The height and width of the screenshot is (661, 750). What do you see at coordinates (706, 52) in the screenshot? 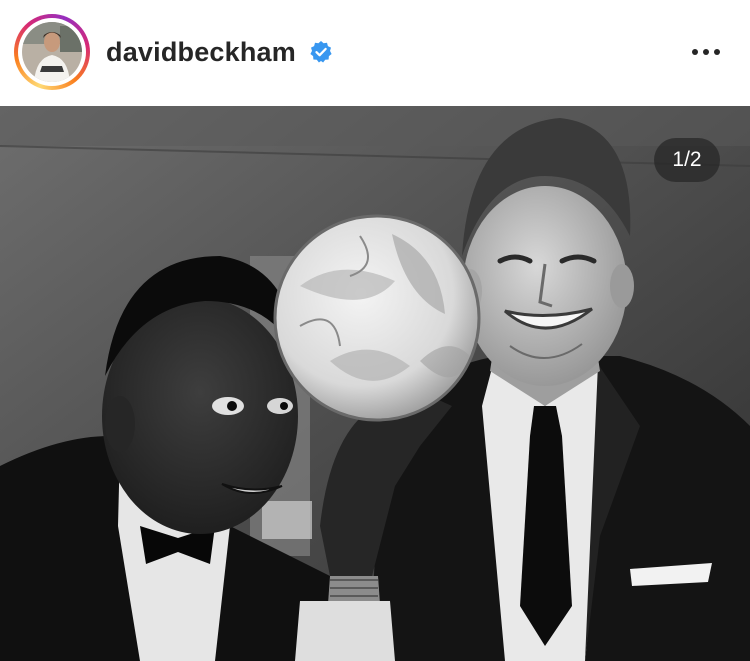
I see `more-options-icon` at bounding box center [706, 52].